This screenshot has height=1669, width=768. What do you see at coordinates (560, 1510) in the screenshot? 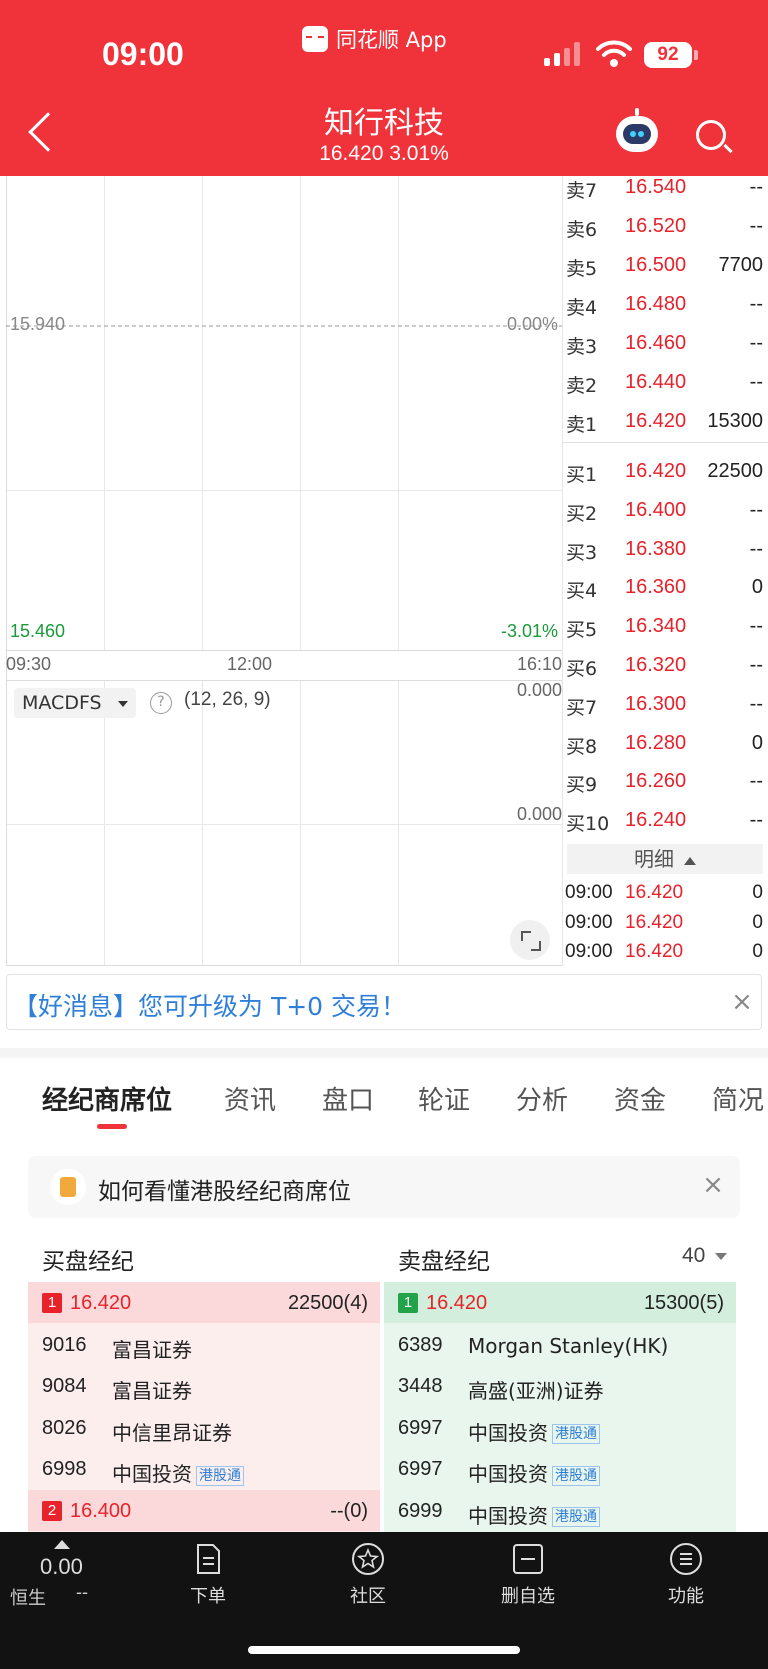
I see `broker-row: 6999 中国投资 港股通` at bounding box center [560, 1510].